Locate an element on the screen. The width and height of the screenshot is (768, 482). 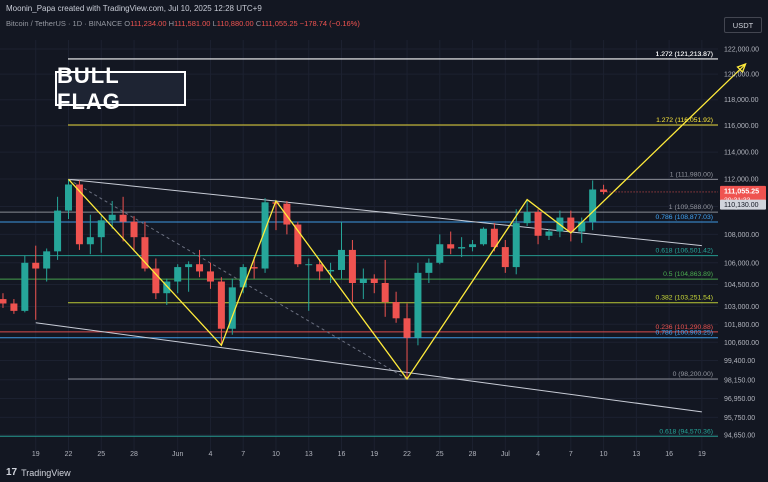
price-tick-label: 101,800.00 is located at coordinates (741, 325).